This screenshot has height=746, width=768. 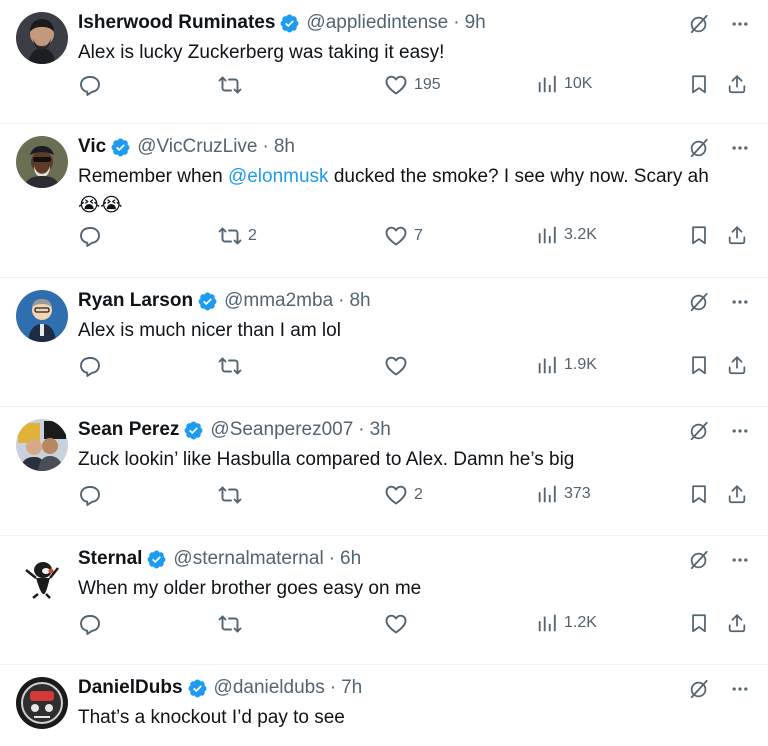 I want to click on views-button: 1.2K, so click(x=566, y=623).